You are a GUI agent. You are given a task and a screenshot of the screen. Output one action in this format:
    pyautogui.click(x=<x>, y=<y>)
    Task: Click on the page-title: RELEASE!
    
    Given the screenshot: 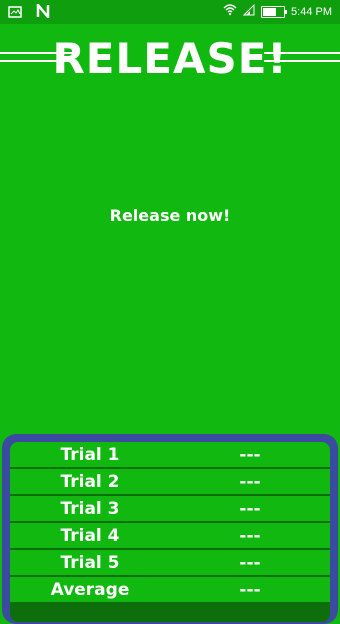 What is the action you would take?
    pyautogui.click(x=170, y=58)
    